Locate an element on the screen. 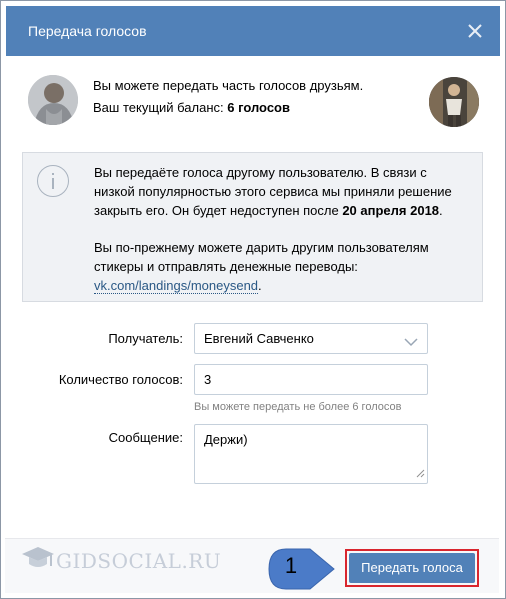 The image size is (506, 599). graduation-cap-icon is located at coordinates (38, 560).